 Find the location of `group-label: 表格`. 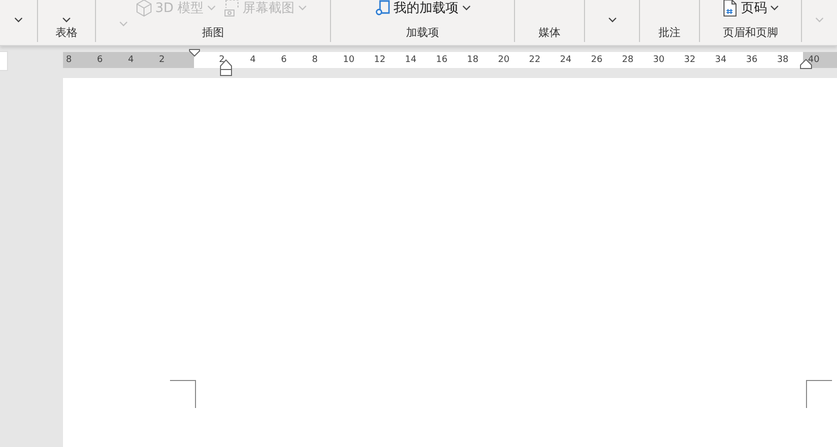

group-label: 表格 is located at coordinates (66, 33).